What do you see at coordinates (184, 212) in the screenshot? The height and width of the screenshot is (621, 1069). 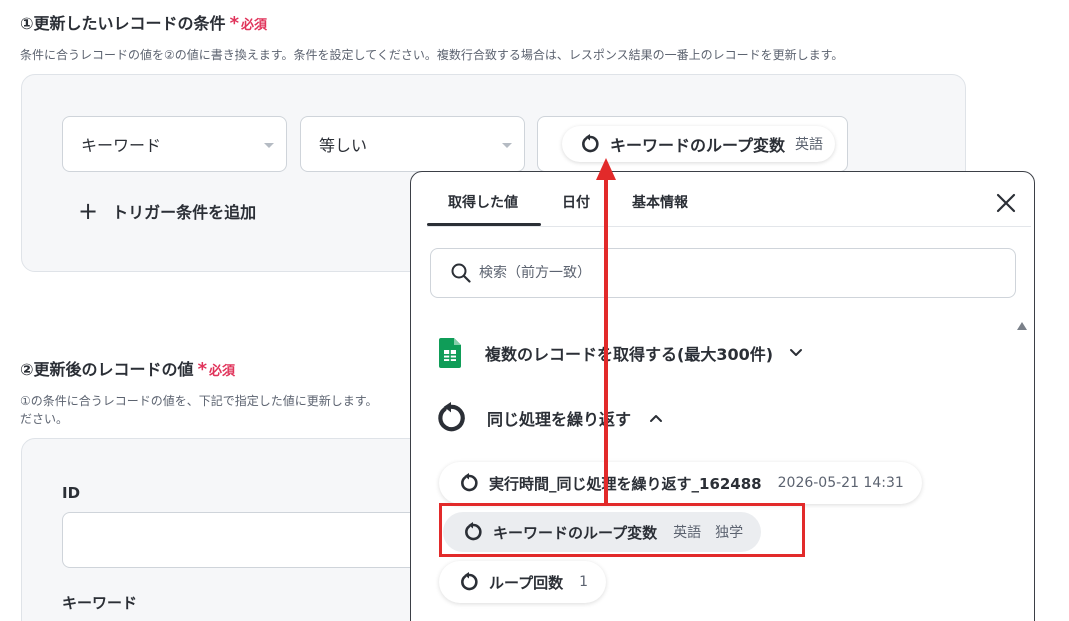 I see `add-trigger-label: トリガー条件を追加` at bounding box center [184, 212].